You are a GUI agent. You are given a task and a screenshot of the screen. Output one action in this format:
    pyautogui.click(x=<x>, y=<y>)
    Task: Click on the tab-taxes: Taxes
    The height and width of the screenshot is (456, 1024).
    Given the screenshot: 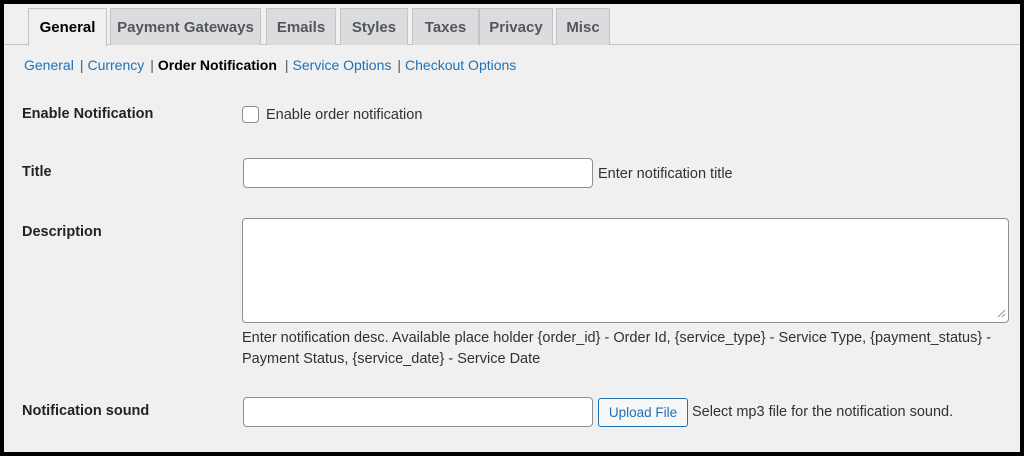 What is the action you would take?
    pyautogui.click(x=445, y=26)
    